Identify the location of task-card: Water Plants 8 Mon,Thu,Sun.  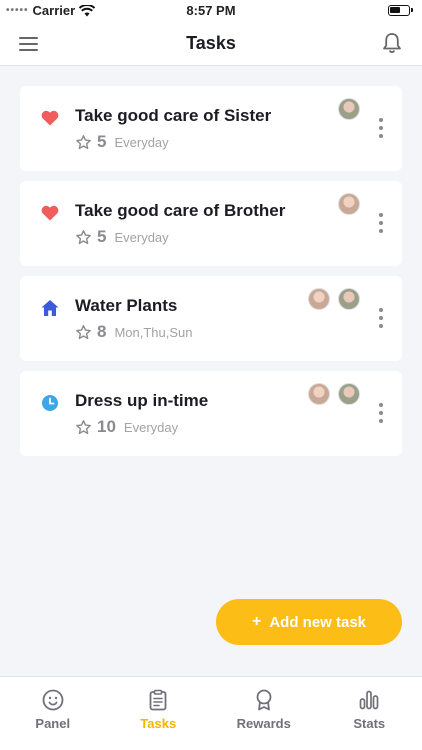
(211, 318).